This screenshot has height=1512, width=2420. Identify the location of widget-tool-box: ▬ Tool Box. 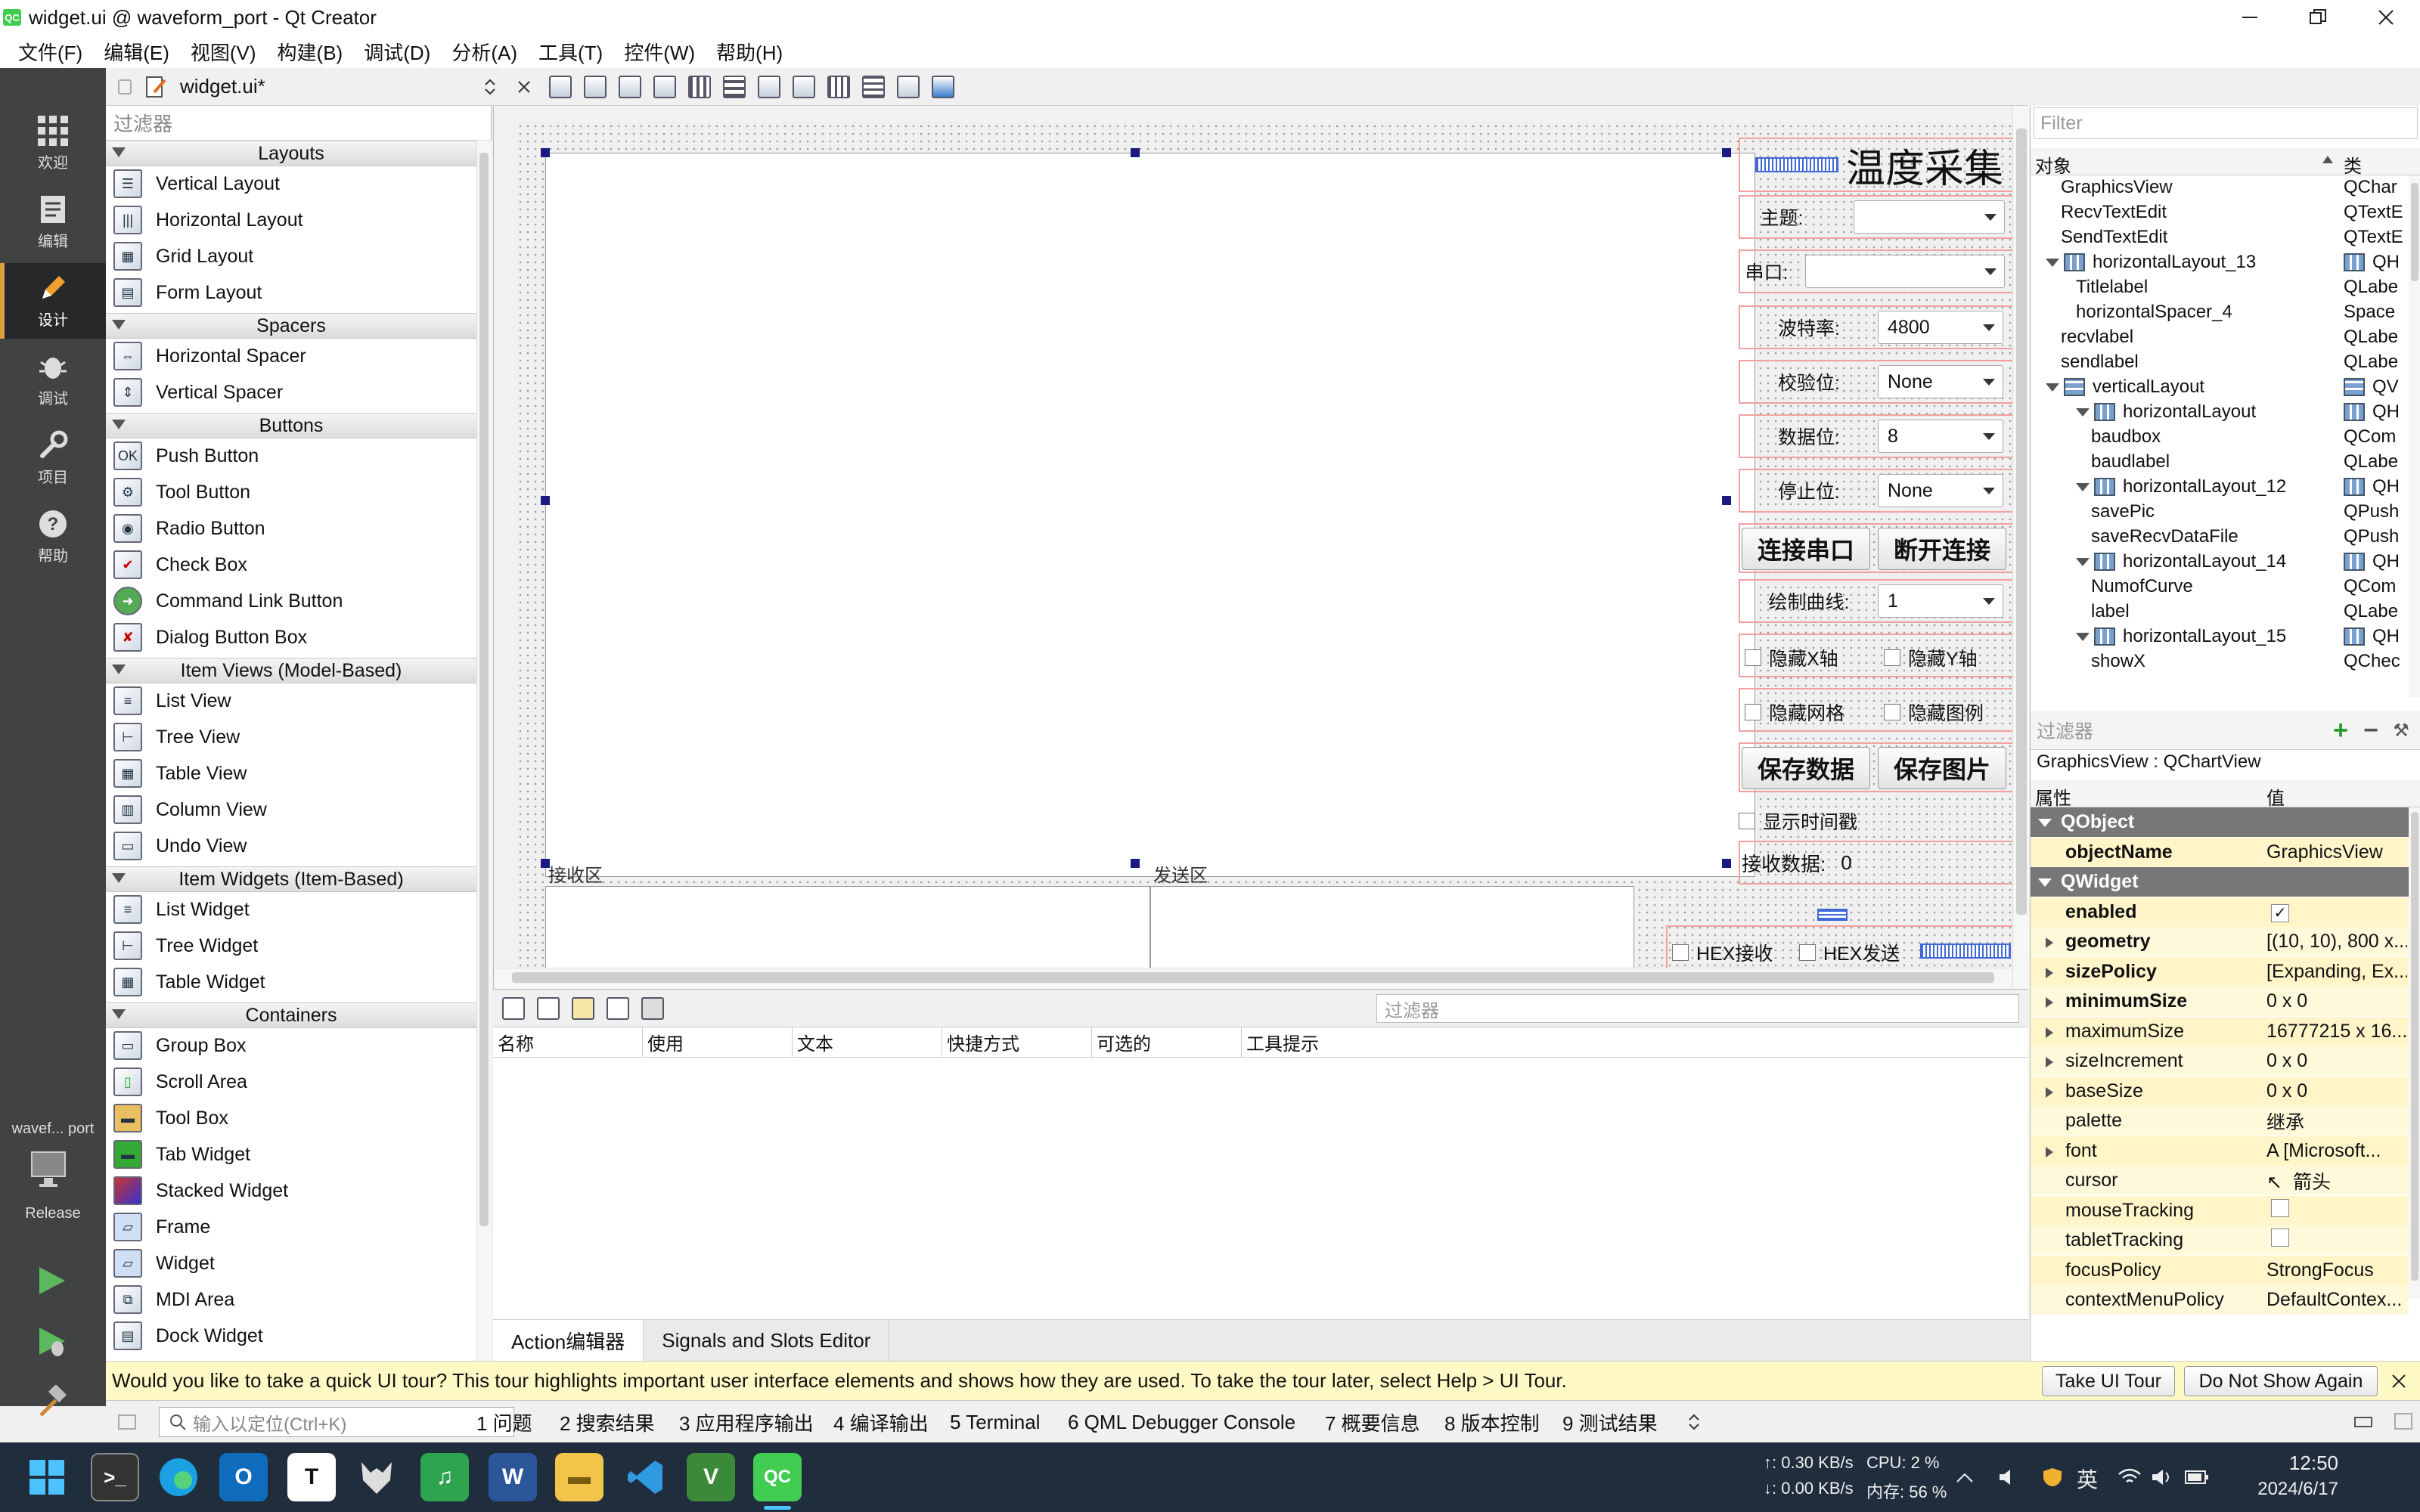
(294, 1118).